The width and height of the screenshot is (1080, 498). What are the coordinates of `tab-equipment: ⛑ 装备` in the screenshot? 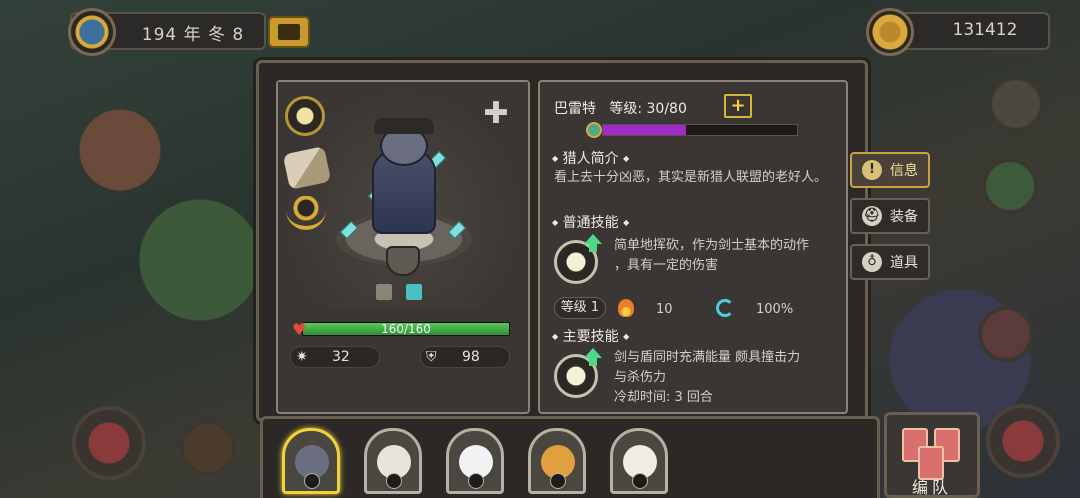 It's located at (890, 216).